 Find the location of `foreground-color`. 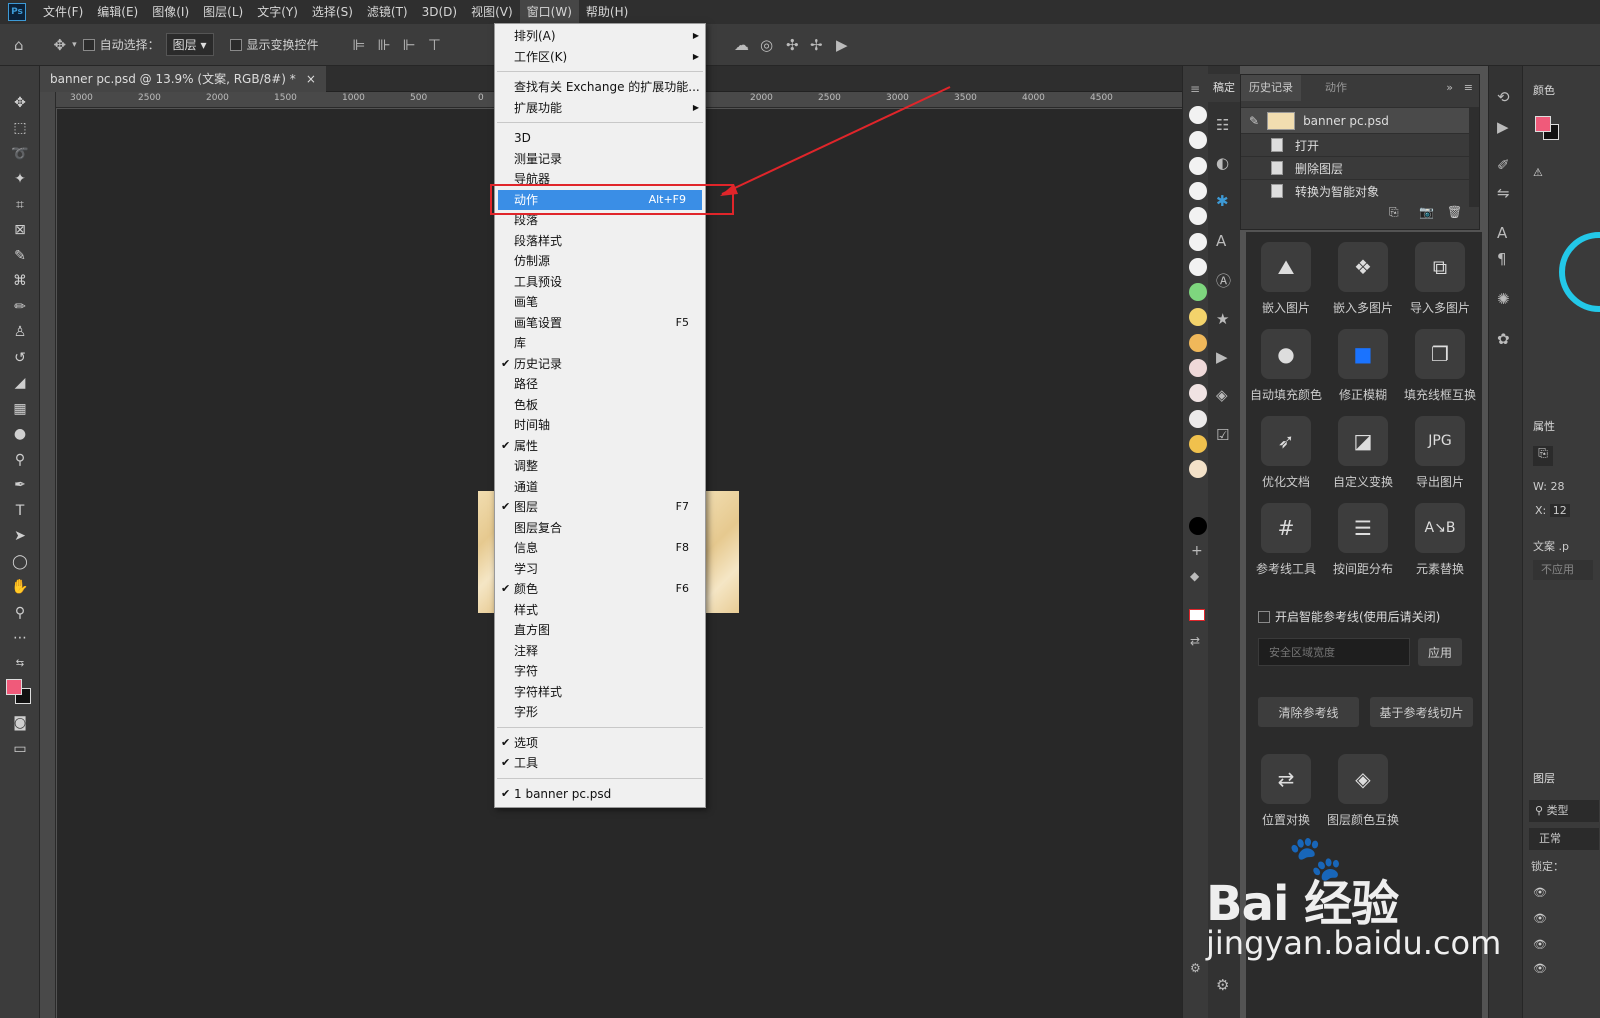

foreground-color is located at coordinates (14, 686).